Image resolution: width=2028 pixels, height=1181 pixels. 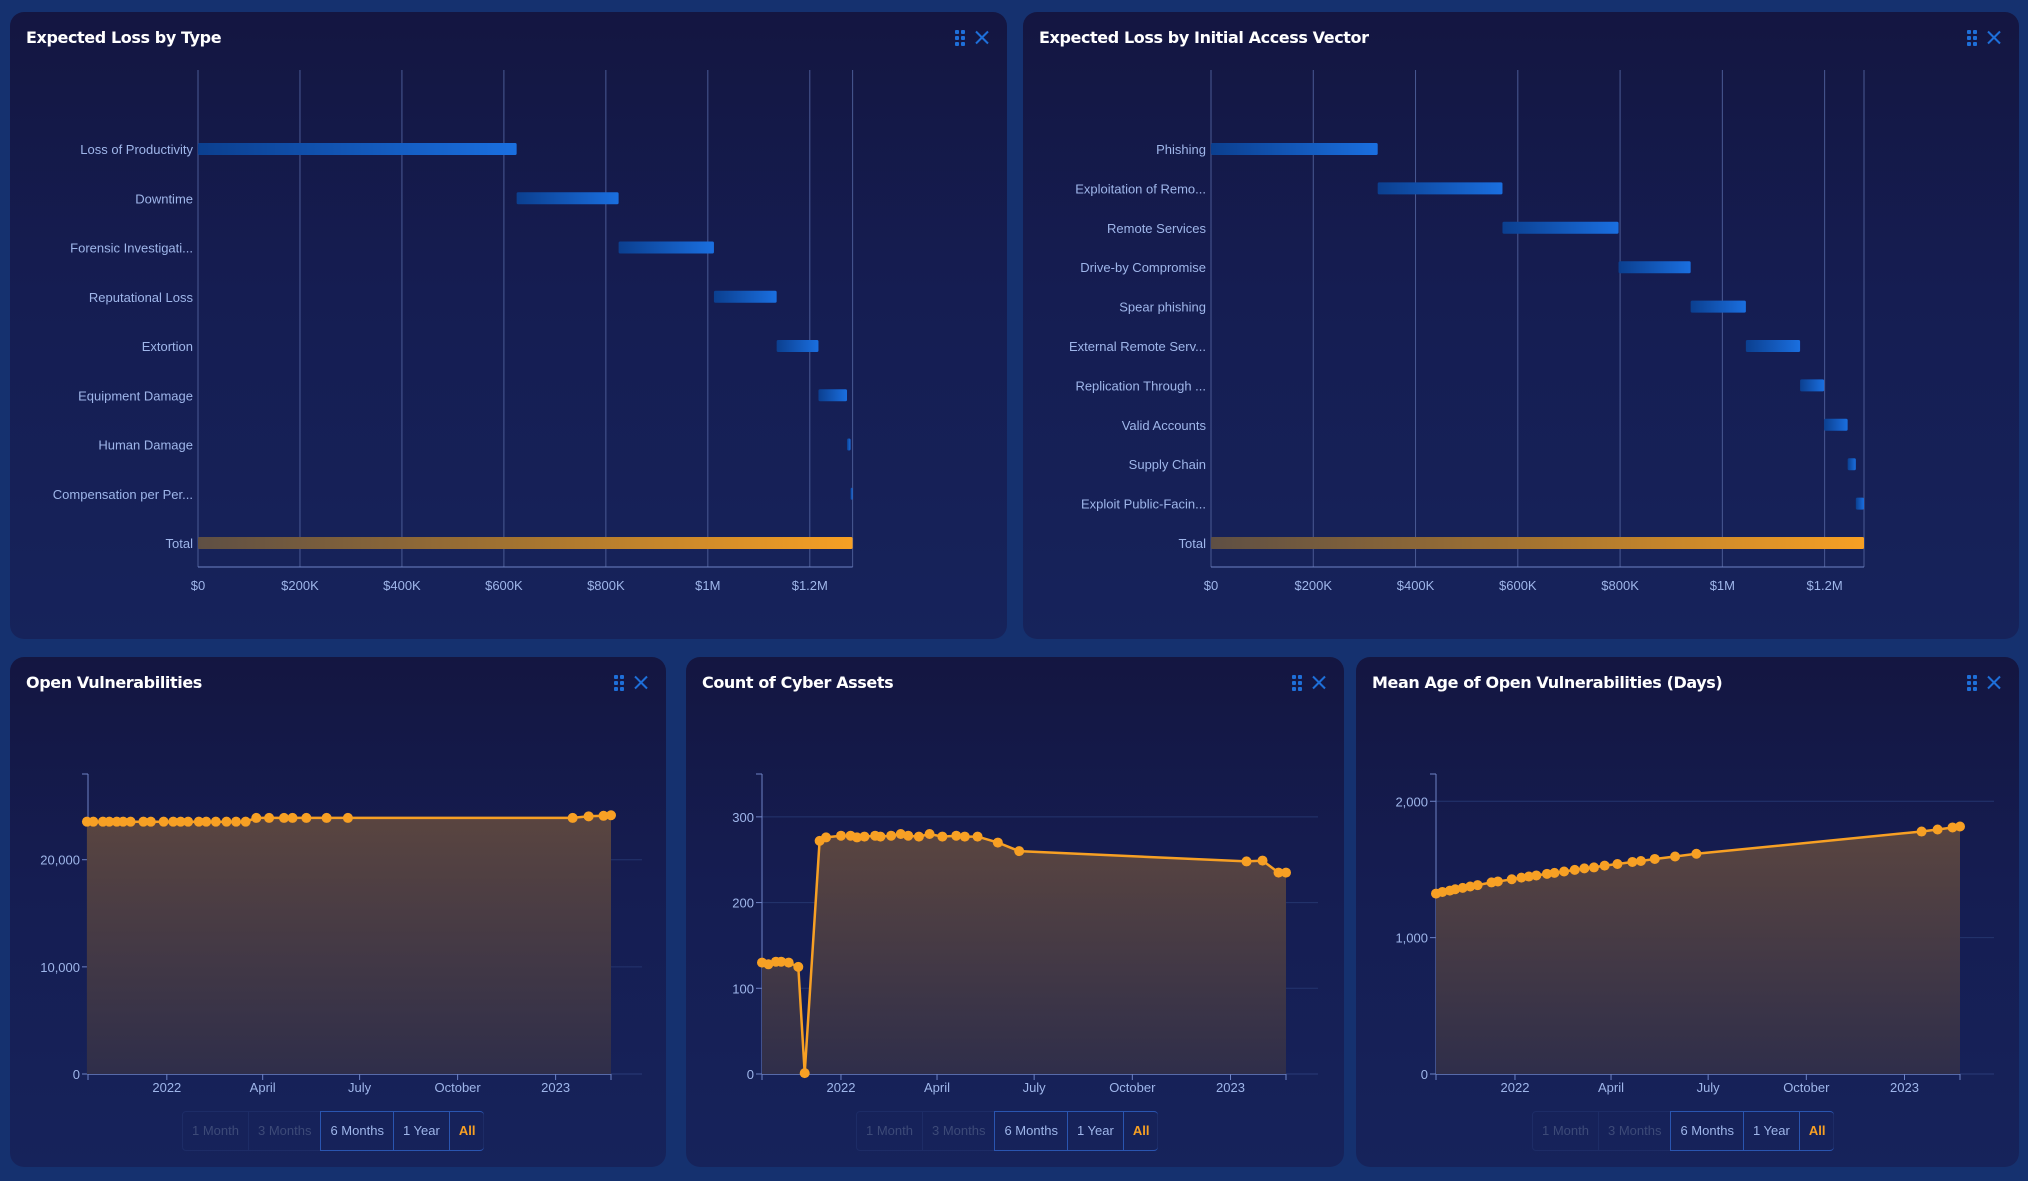 What do you see at coordinates (1518, 585) in the screenshot?
I see `x-tick-label: $600K` at bounding box center [1518, 585].